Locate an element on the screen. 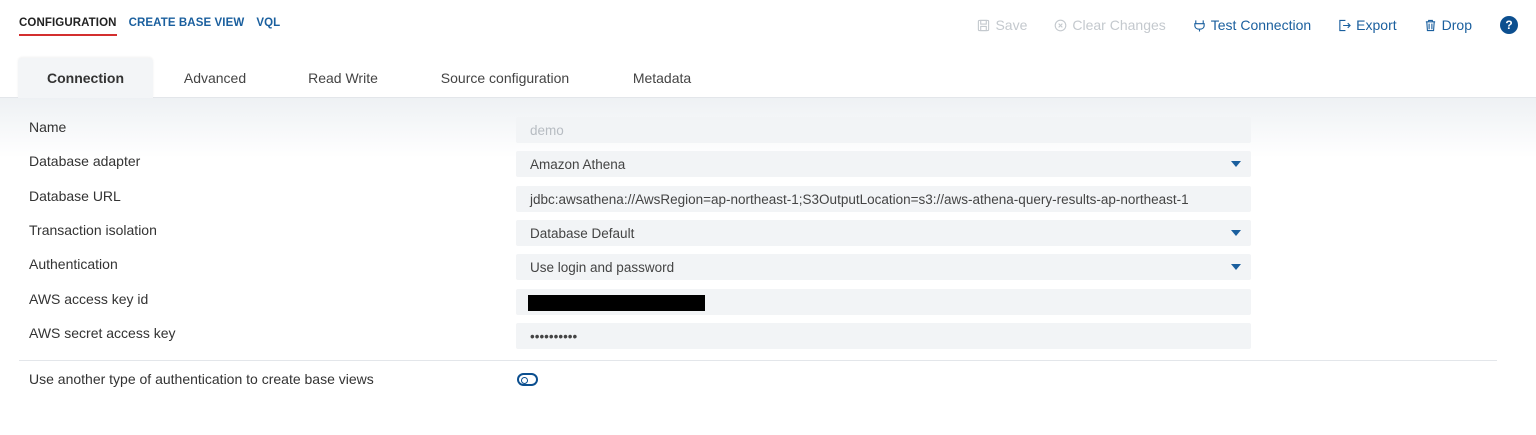  top-nav: CONFIGURATION CREATE BASE VIEW VQL is located at coordinates (149, 26).